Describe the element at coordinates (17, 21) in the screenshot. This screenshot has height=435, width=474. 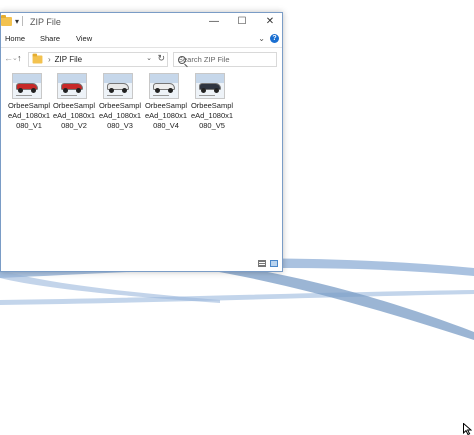
I see `quick-access-dropdown: ▾` at that location.